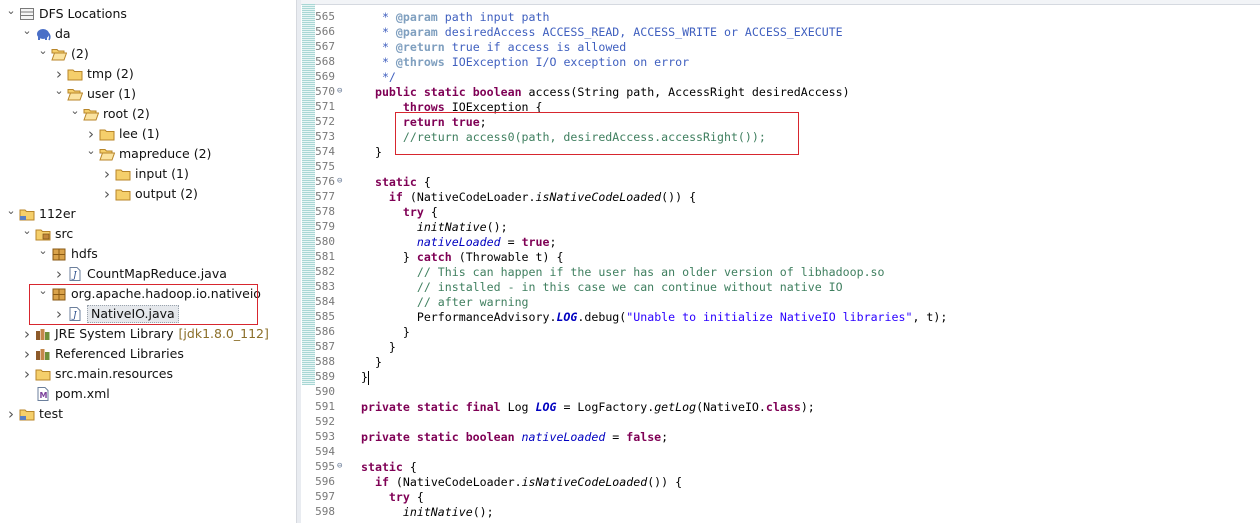 This screenshot has height=523, width=1260. I want to click on code-line: * @return true if access is allowed, so click(493, 47).